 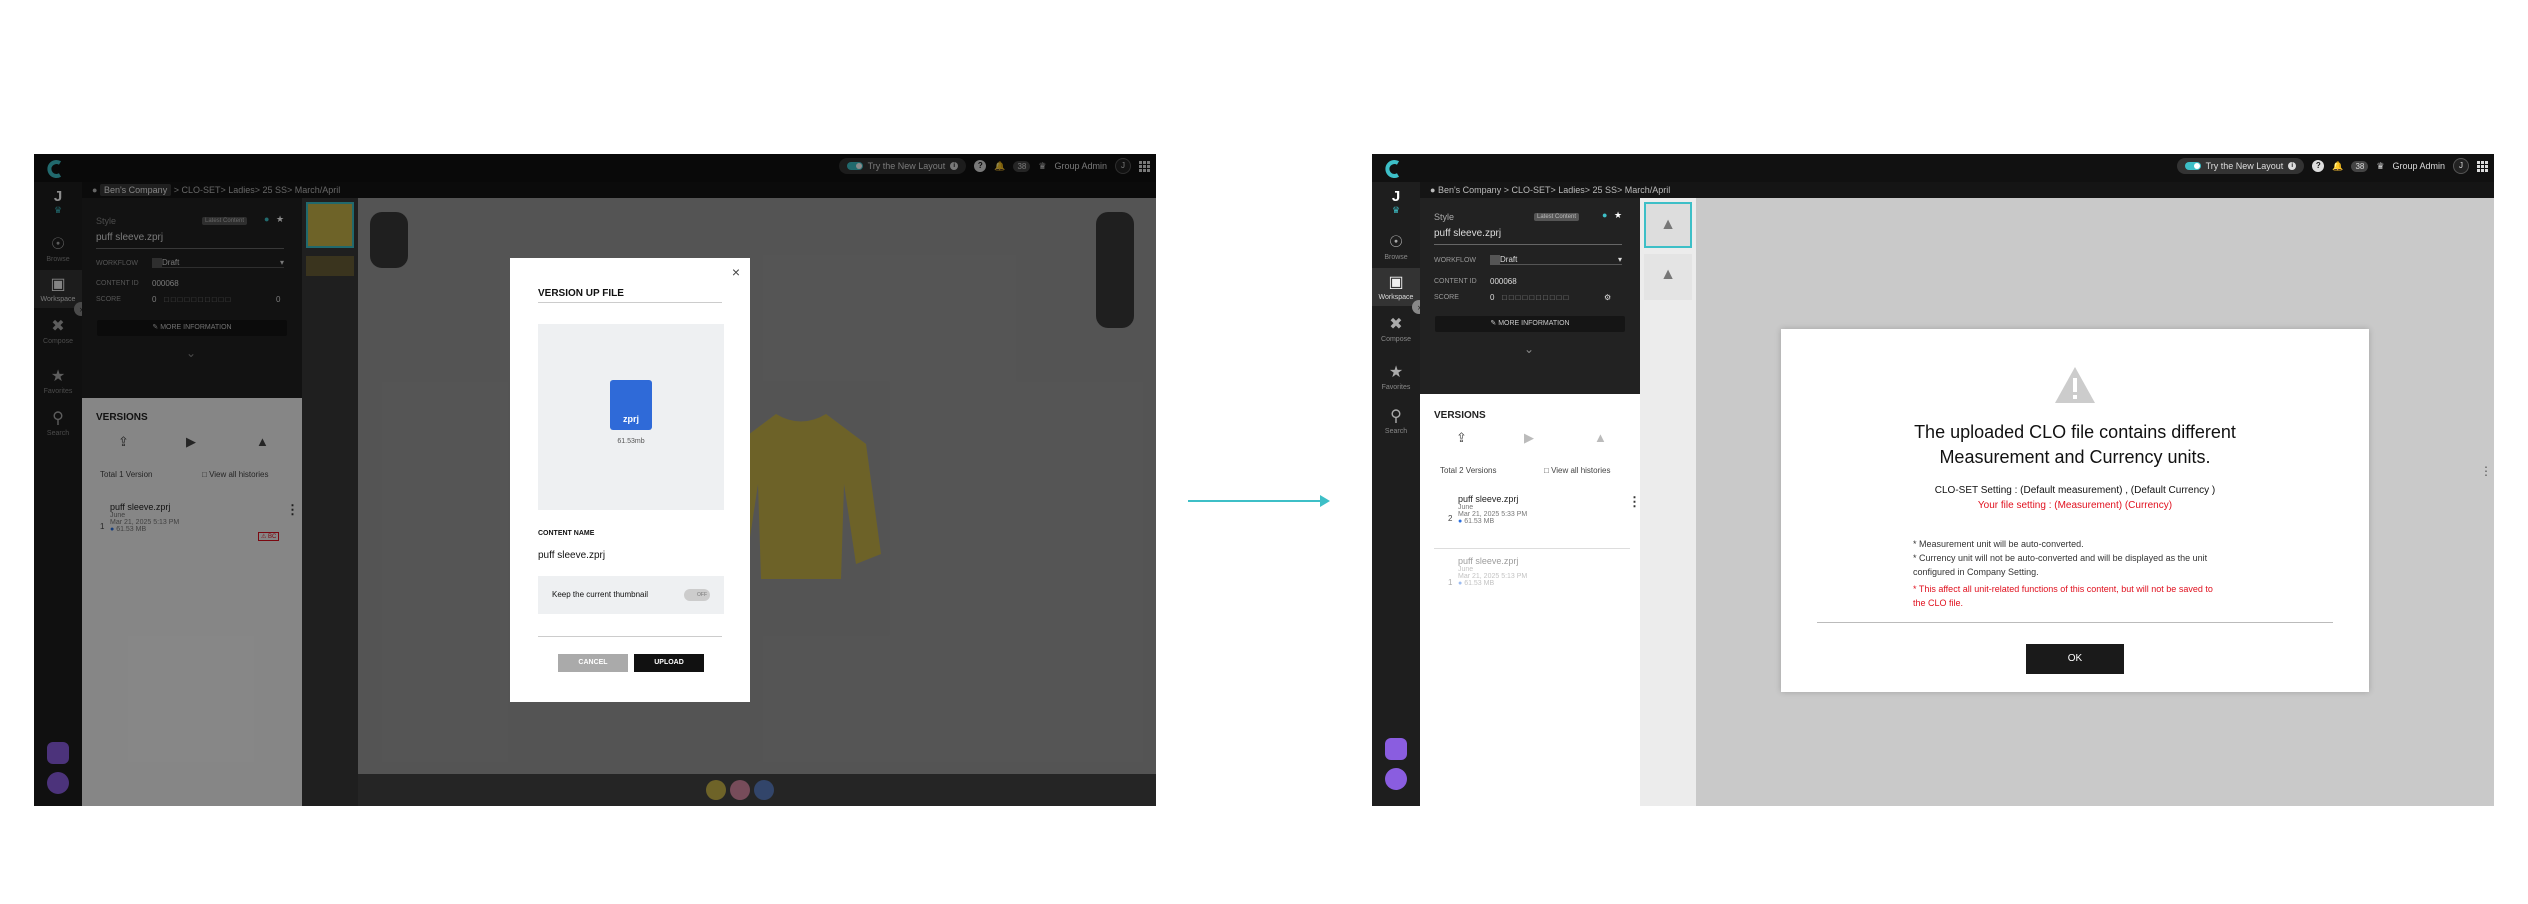 I want to click on file-preview: zprj 61.53mb, so click(x=631, y=417).